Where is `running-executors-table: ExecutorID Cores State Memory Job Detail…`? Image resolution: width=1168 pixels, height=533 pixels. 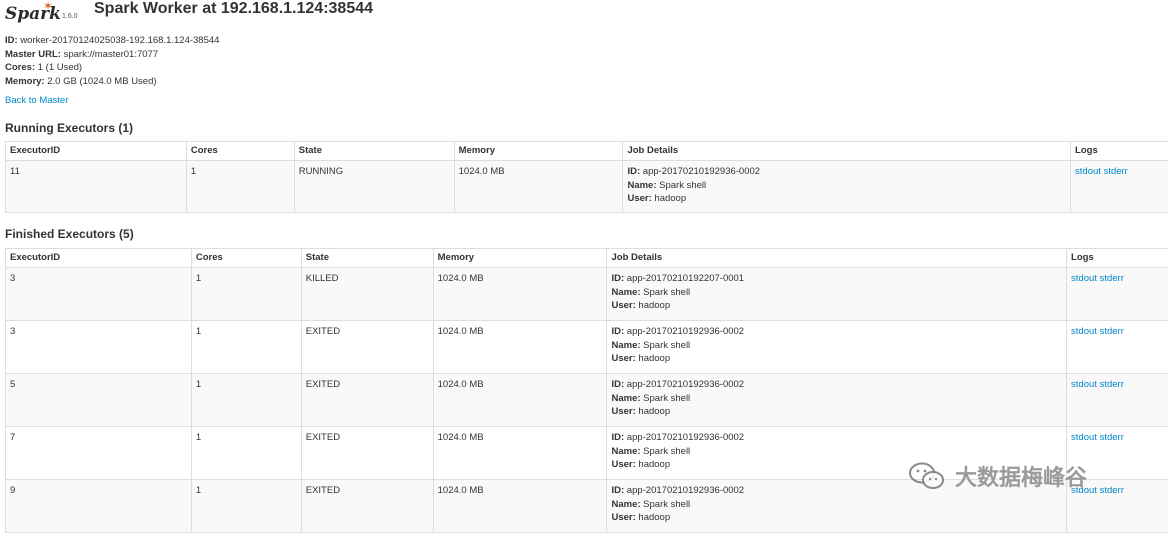 running-executors-table: ExecutorID Cores State Memory Job Detail… is located at coordinates (586, 177).